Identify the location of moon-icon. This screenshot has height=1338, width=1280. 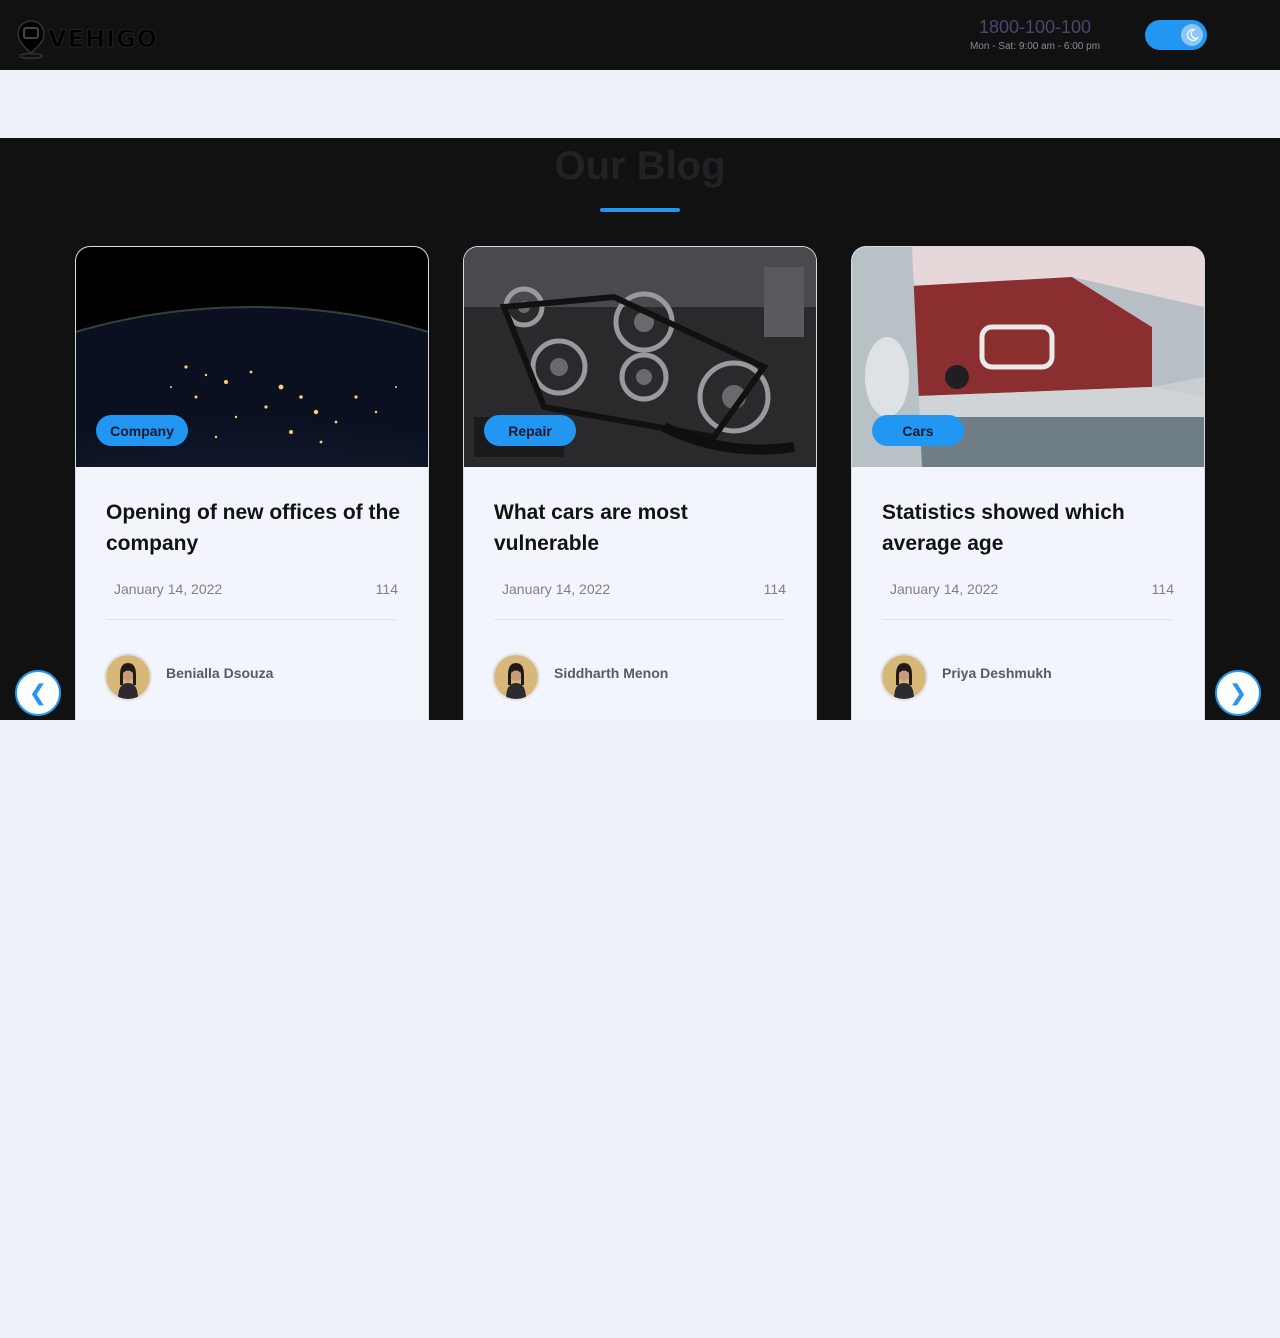
(1192, 35).